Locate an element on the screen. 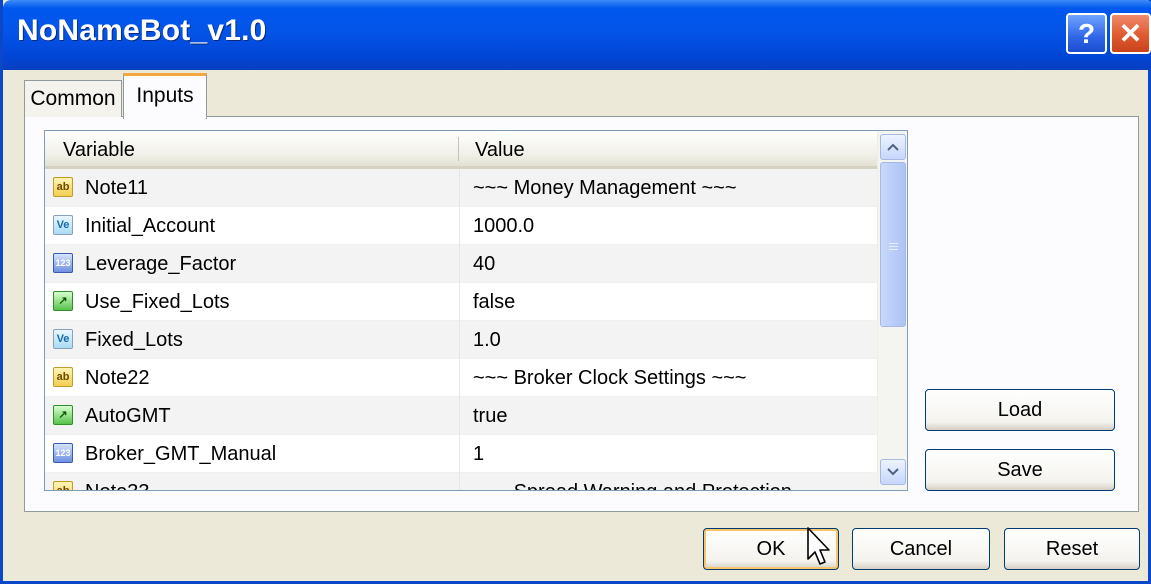  grip-icon is located at coordinates (893, 243).